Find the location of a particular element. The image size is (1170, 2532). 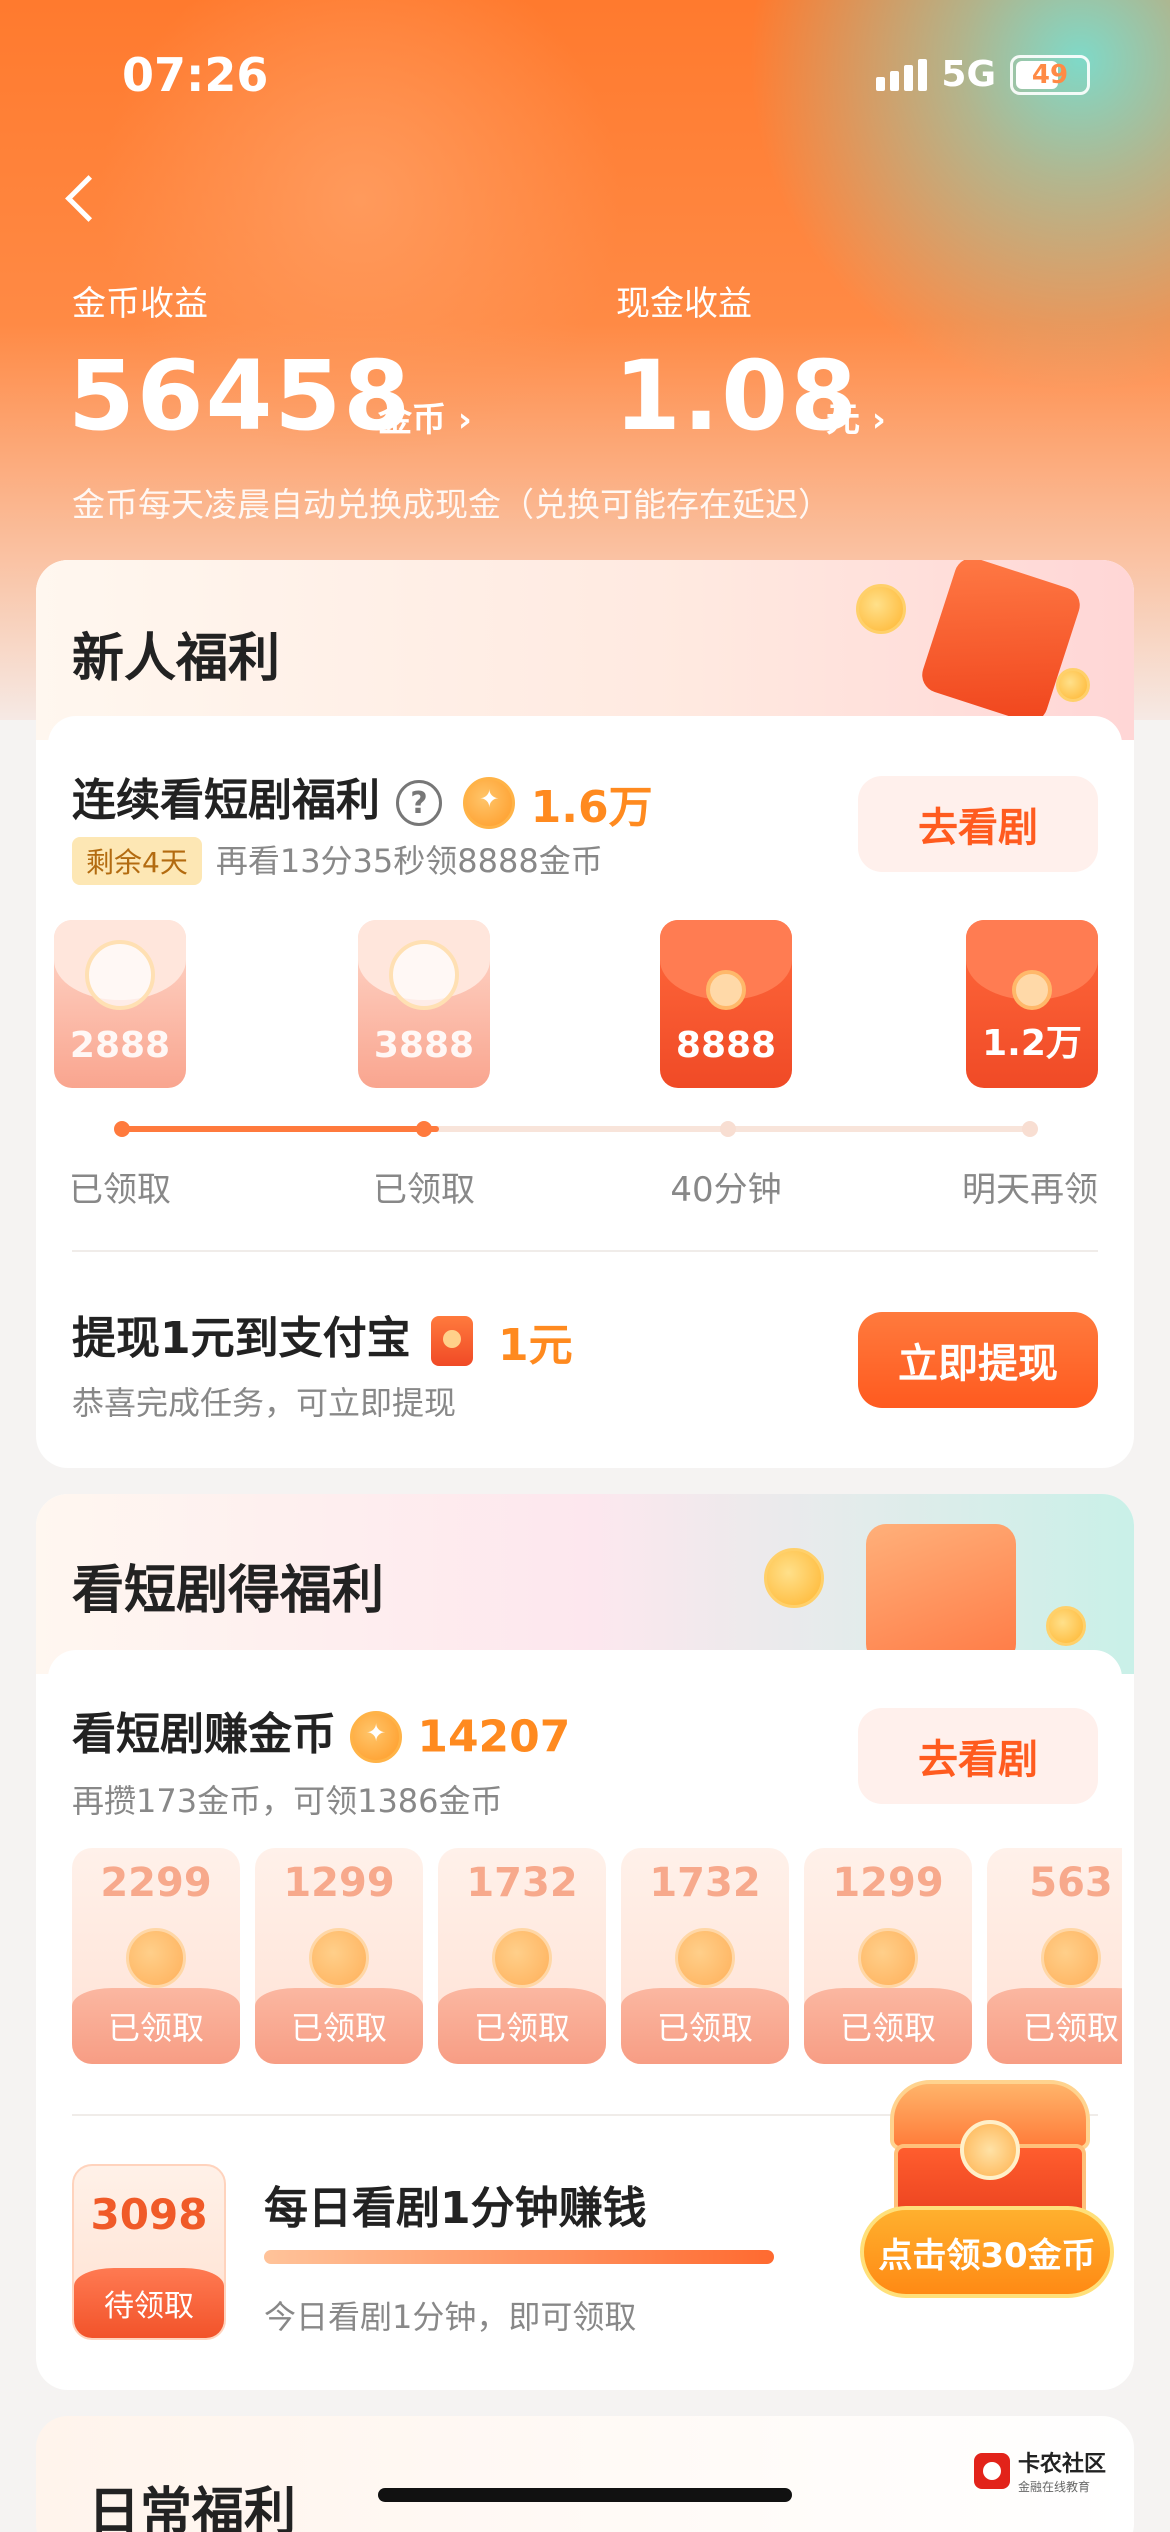

red-envelope-icon is located at coordinates (451, 1341).